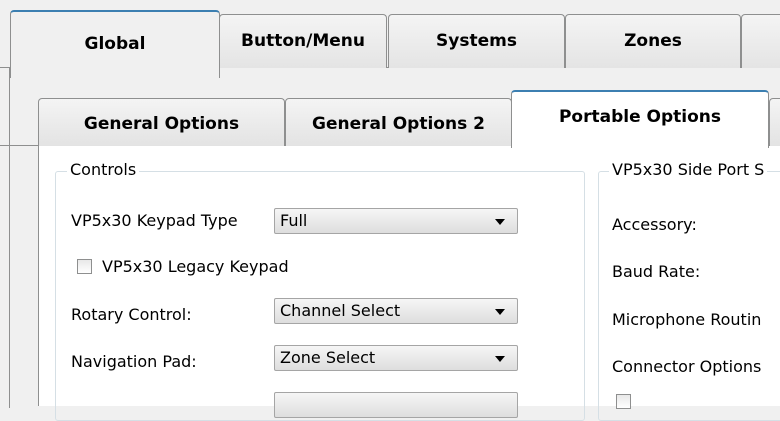 The height and width of the screenshot is (421, 780). I want to click on tab-more, so click(760, 41).